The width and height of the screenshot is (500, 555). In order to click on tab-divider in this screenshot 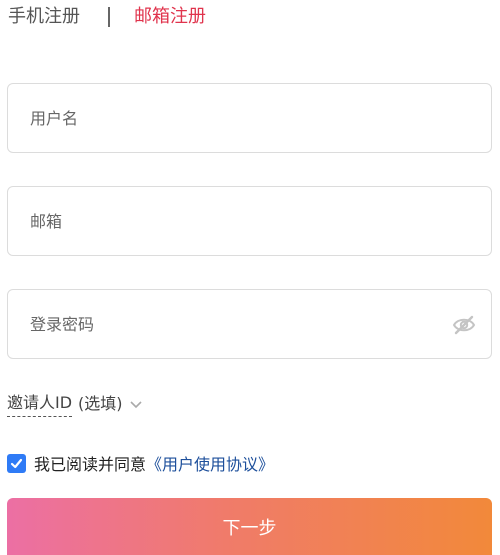, I will do `click(109, 17)`.